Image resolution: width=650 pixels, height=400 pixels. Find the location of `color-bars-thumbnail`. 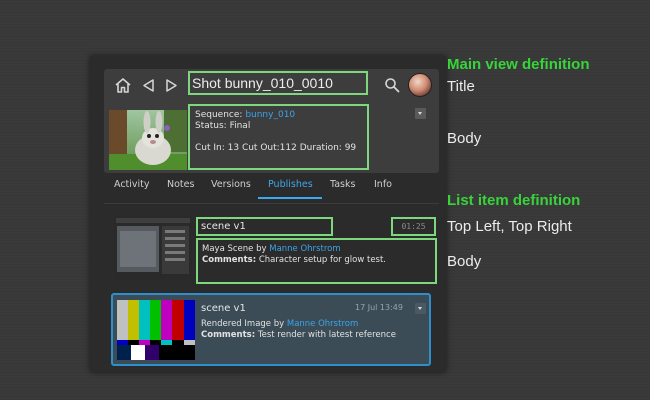

color-bars-thumbnail is located at coordinates (156, 330).